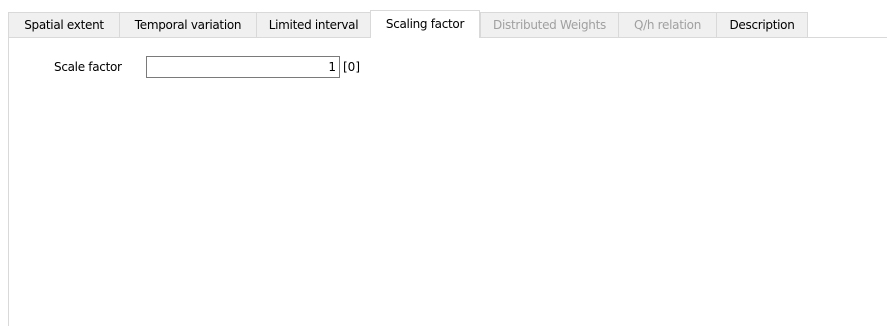 The image size is (887, 326). What do you see at coordinates (549, 24) in the screenshot?
I see `tab-distributed-weights: Distributed Weights` at bounding box center [549, 24].